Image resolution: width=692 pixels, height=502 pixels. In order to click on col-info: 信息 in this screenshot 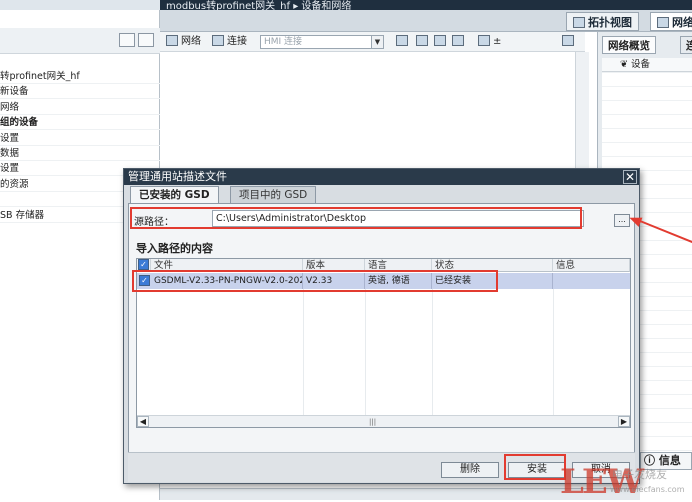, I will do `click(591, 265)`.